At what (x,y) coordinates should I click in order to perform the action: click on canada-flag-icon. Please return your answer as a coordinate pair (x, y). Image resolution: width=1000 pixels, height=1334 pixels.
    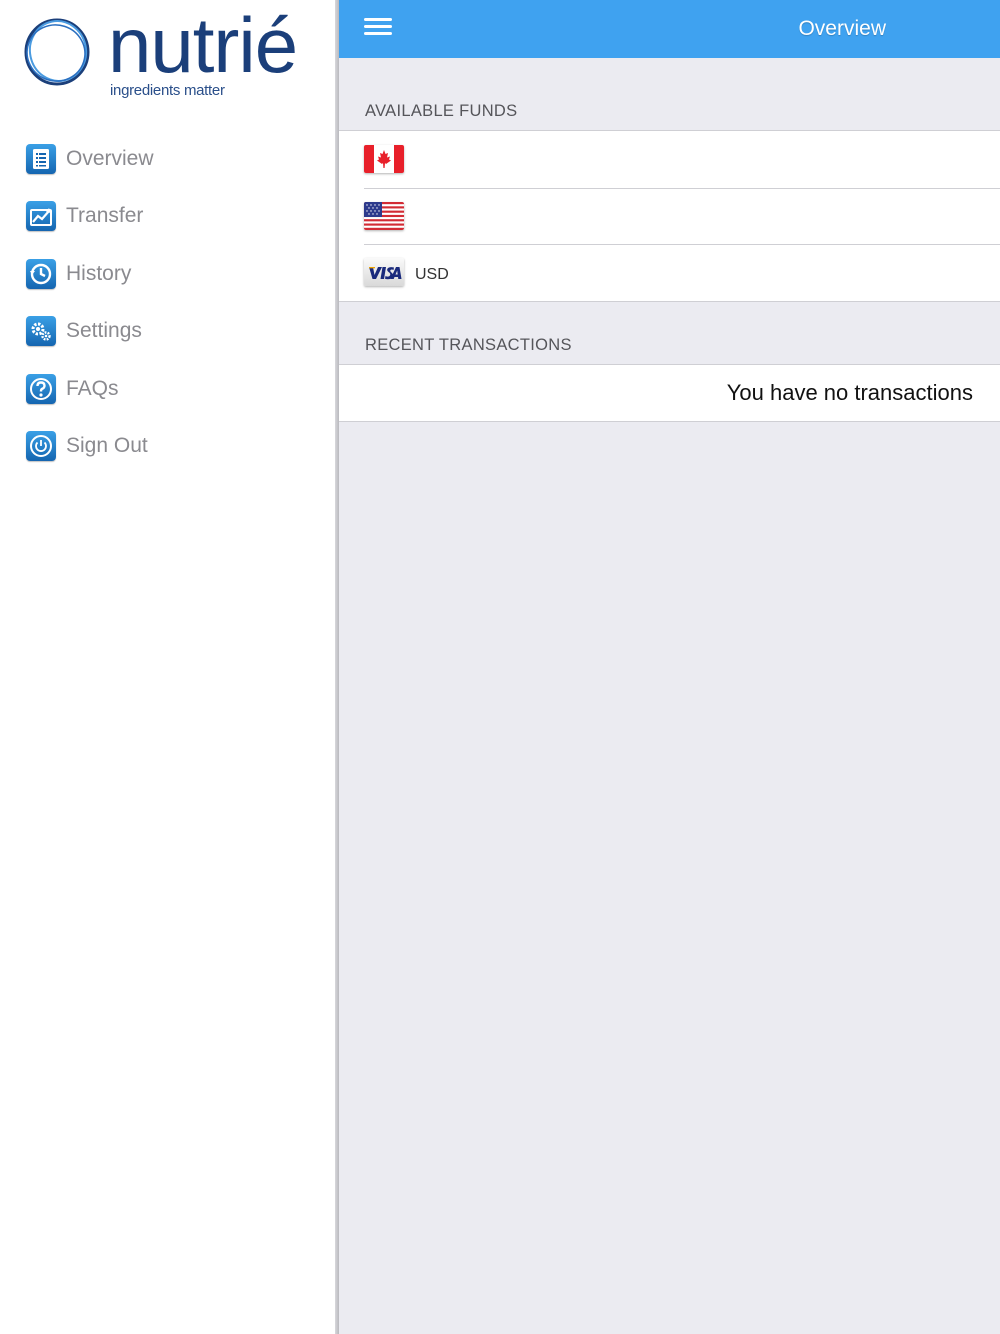
    Looking at the image, I should click on (384, 159).